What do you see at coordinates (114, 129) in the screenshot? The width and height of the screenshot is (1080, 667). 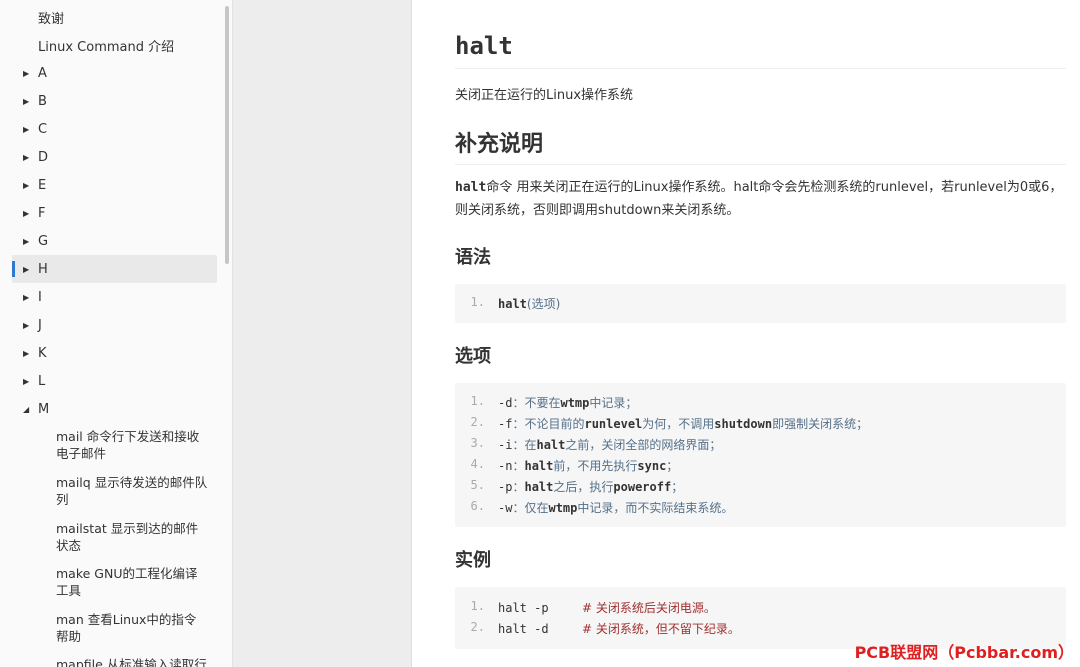 I see `sidebar-item-c: ▶ C` at bounding box center [114, 129].